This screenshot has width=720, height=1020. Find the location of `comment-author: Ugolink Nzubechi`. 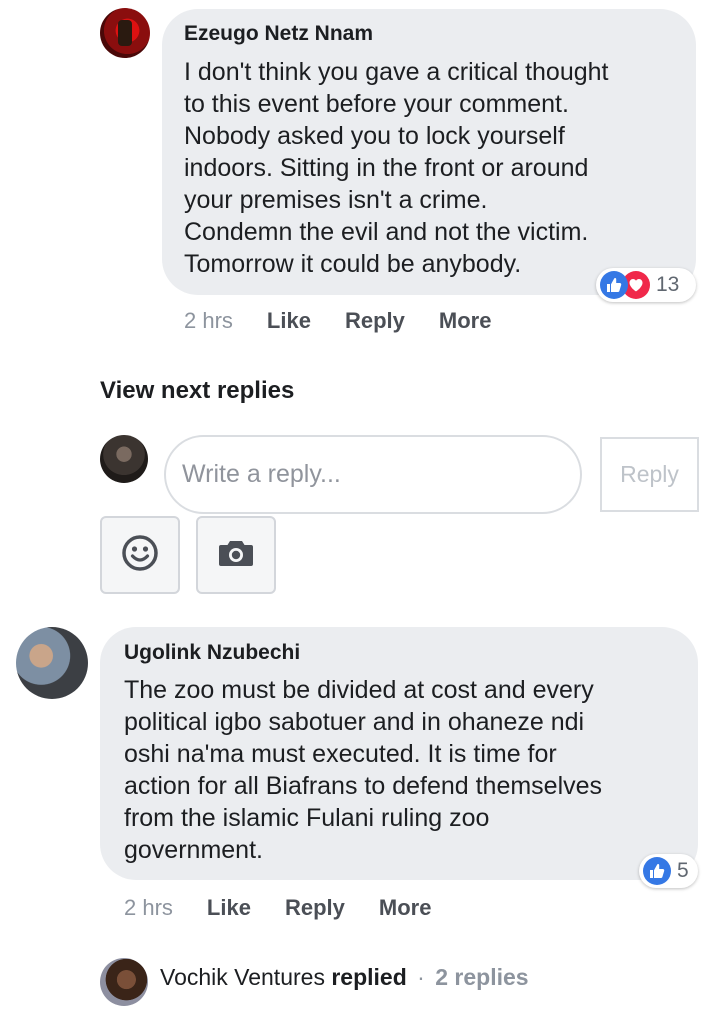

comment-author: Ugolink Nzubechi is located at coordinates (212, 653).